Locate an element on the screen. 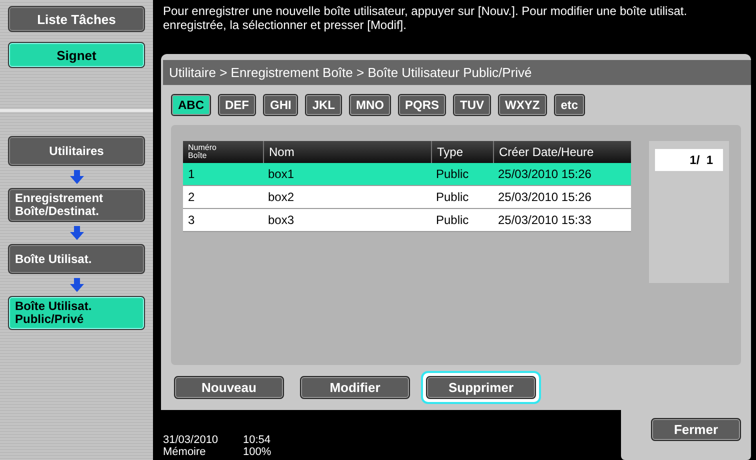 Image resolution: width=756 pixels, height=460 pixels. table-cell: 1 is located at coordinates (191, 174).